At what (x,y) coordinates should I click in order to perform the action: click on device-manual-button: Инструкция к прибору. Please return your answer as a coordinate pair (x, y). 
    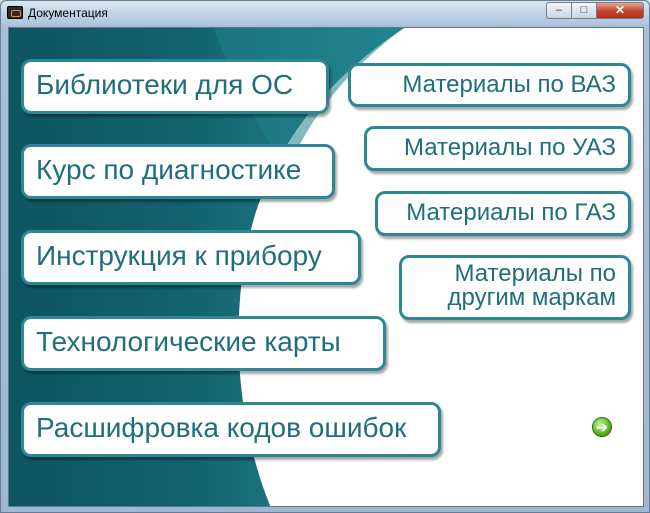
    Looking at the image, I should click on (191, 257).